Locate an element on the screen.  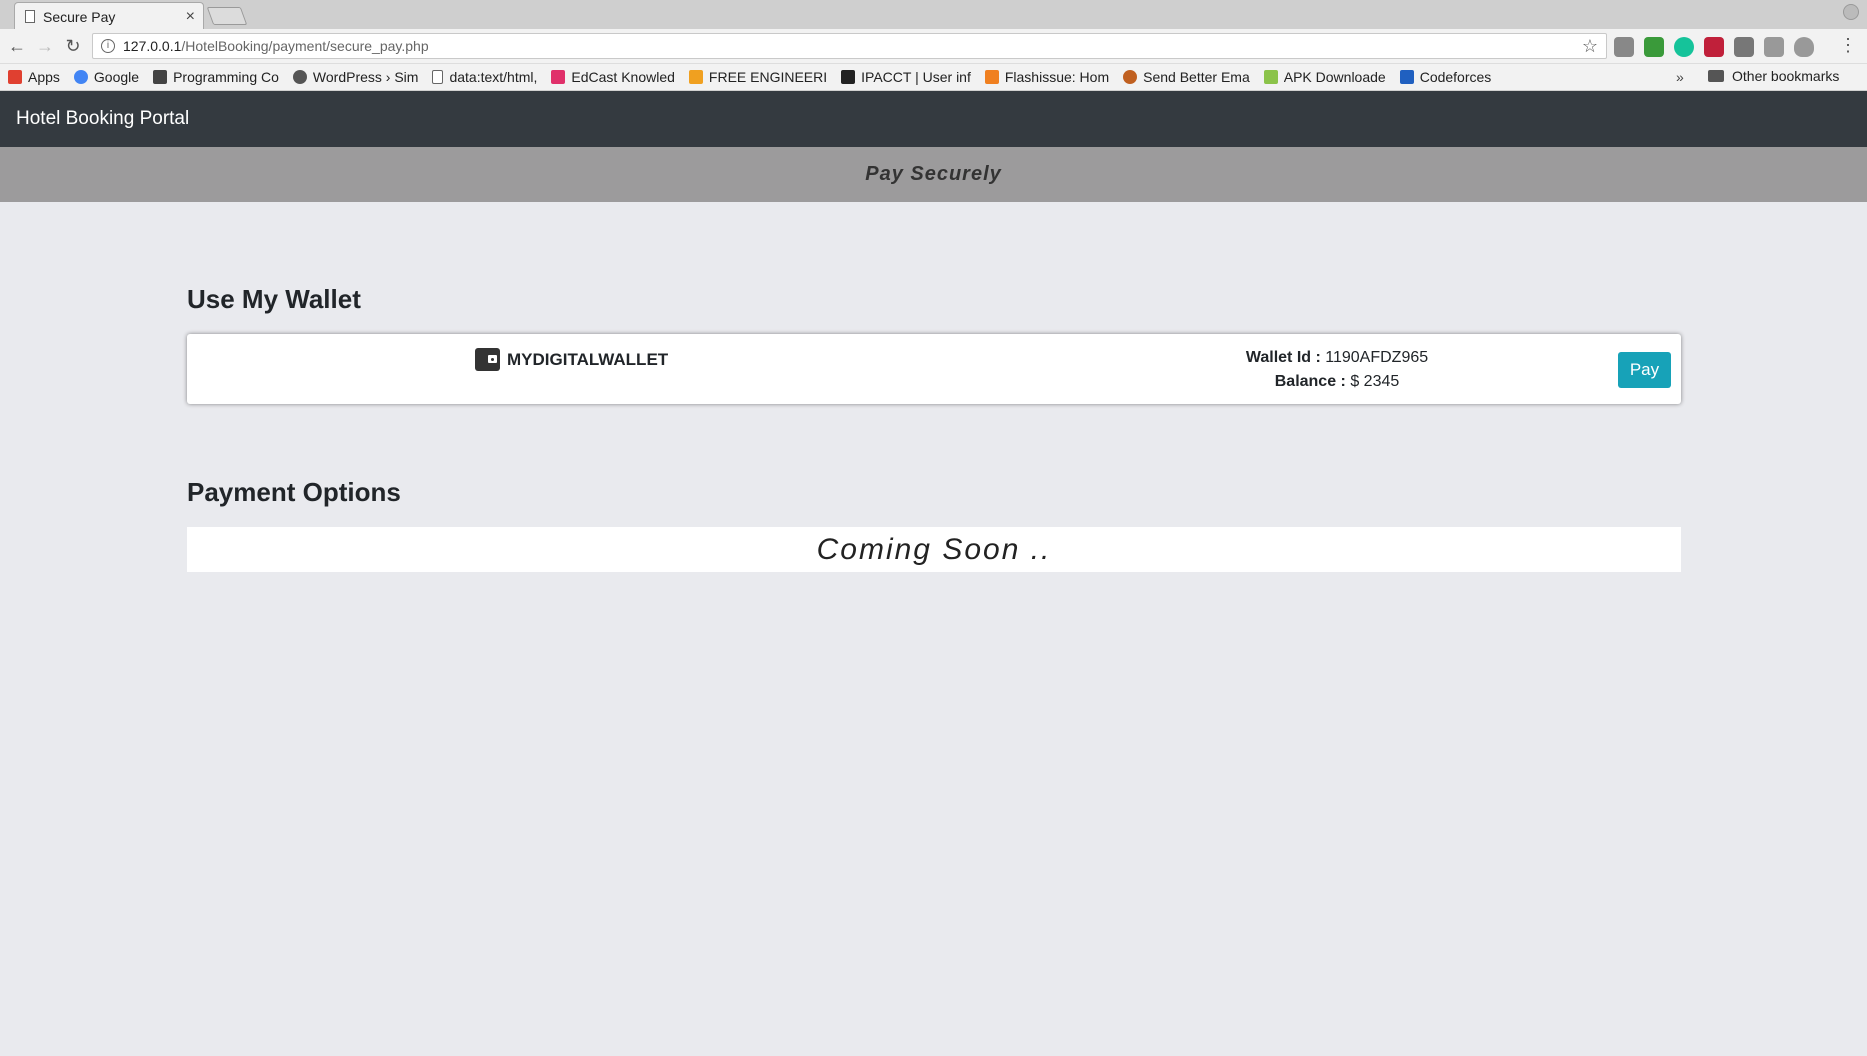
camera-extension-icon is located at coordinates (1774, 47).